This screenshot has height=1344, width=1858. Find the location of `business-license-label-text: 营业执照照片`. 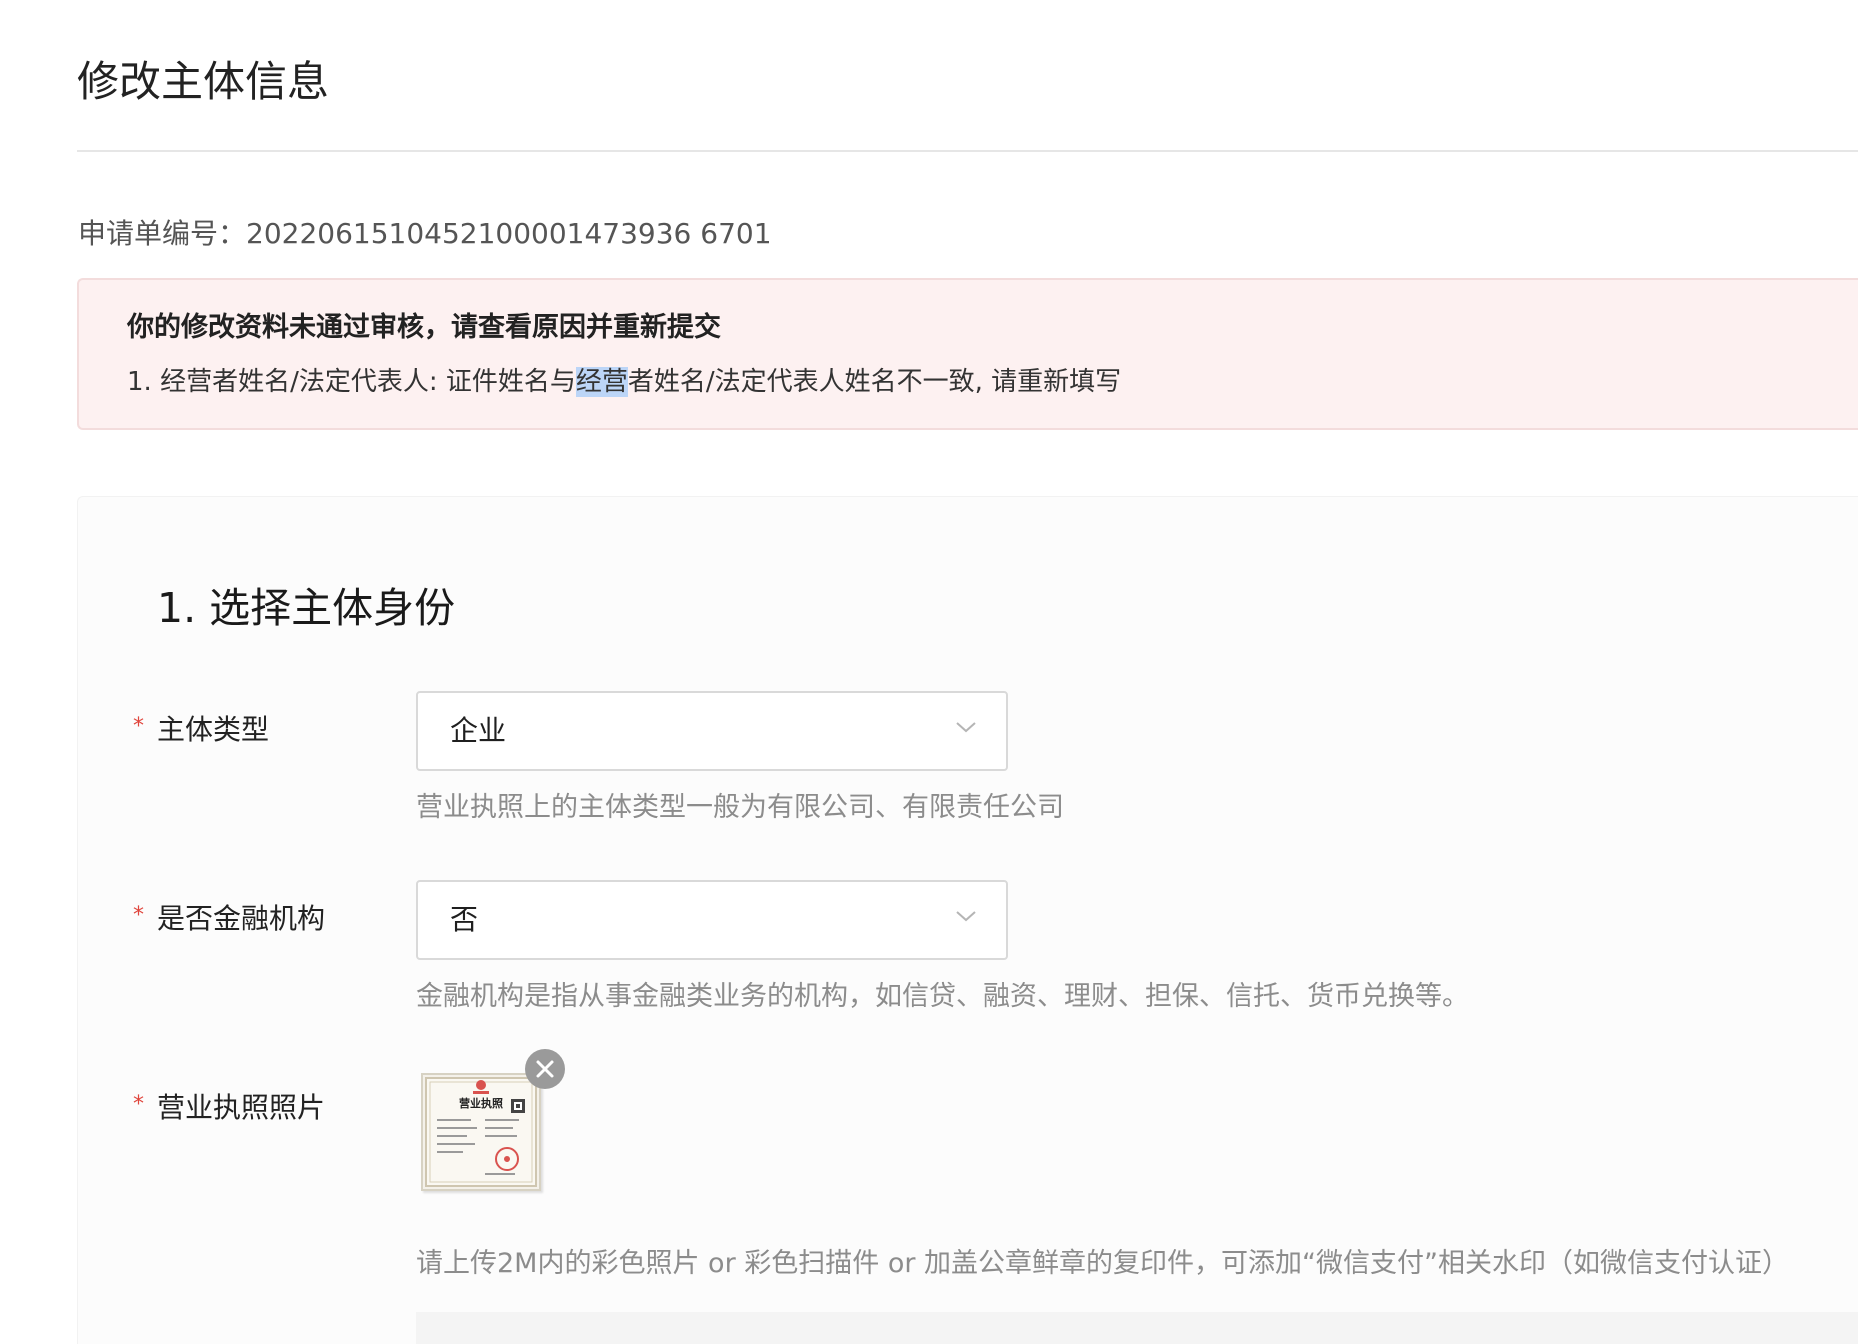

business-license-label-text: 营业执照照片 is located at coordinates (241, 1107).